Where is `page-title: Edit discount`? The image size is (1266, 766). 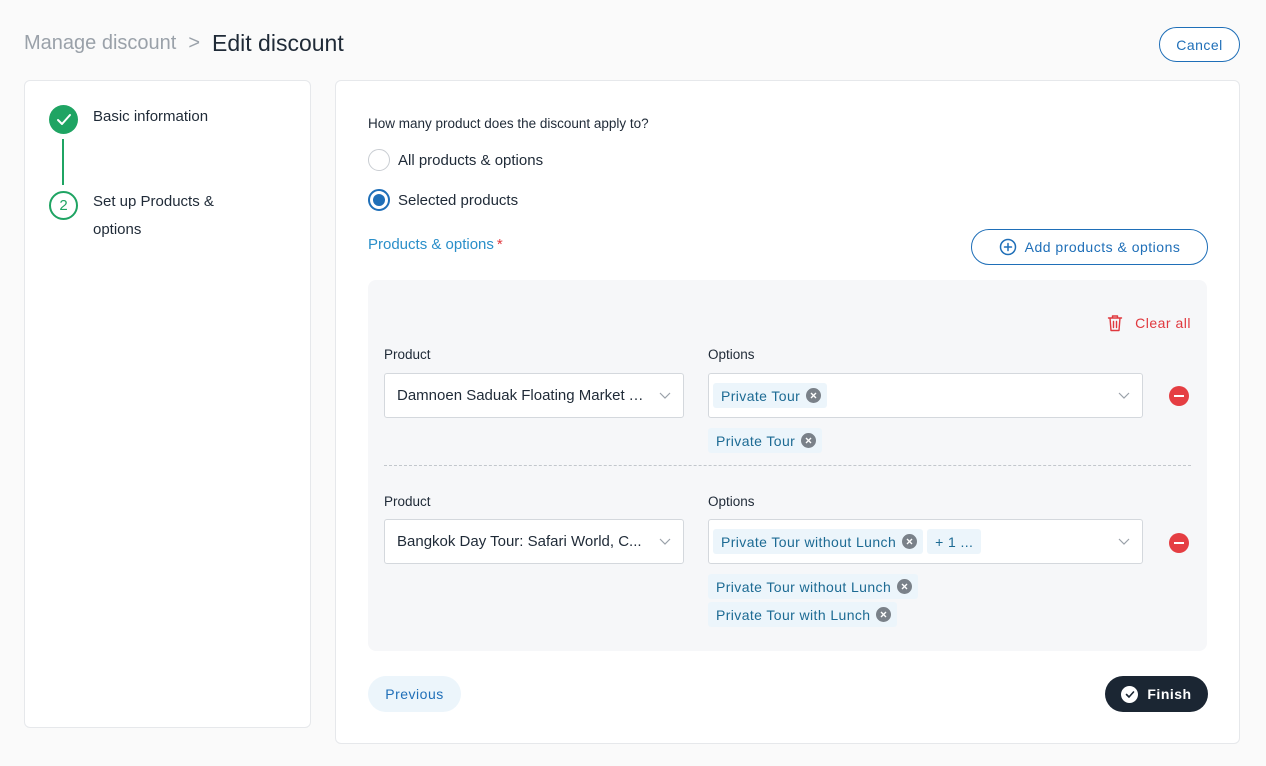
page-title: Edit discount is located at coordinates (278, 42).